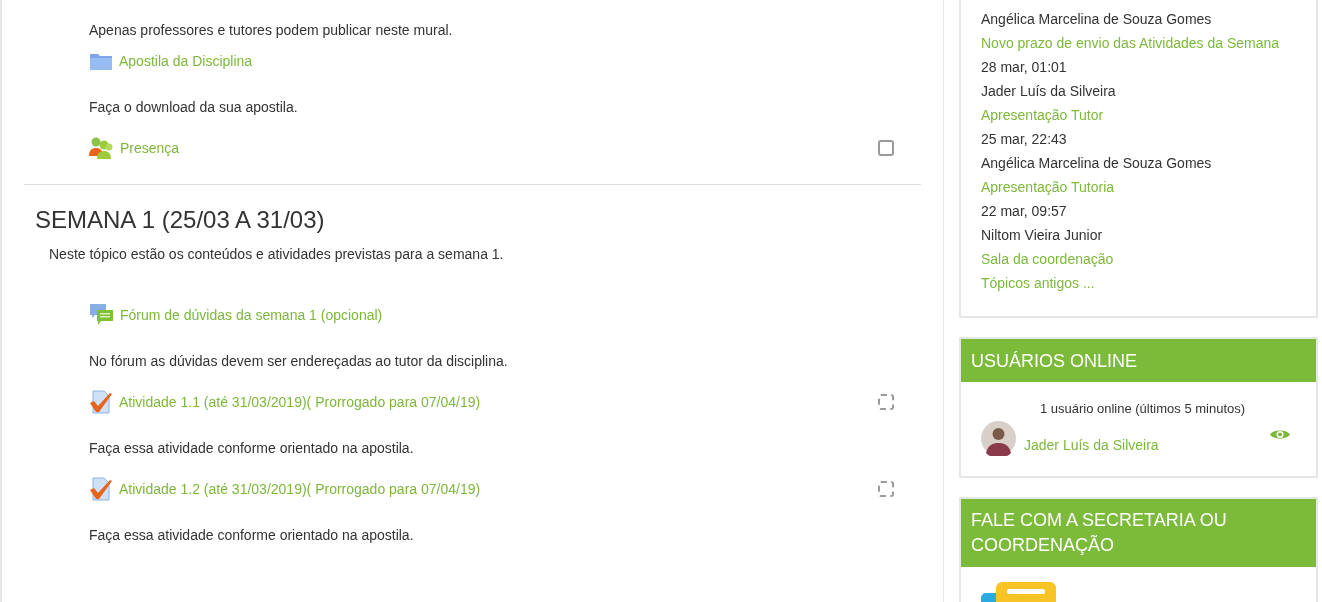 This screenshot has width=1322, height=602. What do you see at coordinates (1138, 360) in the screenshot?
I see `block-header: USUÁRIOS ONLINE` at bounding box center [1138, 360].